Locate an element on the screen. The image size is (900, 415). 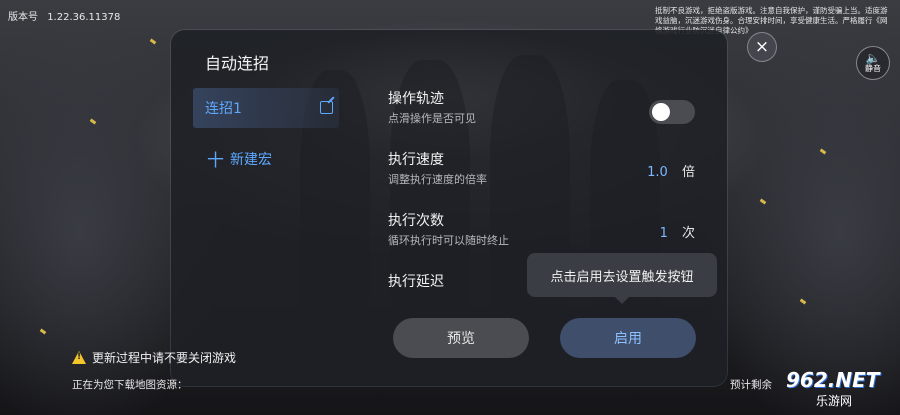
version-info: 版本号 1.22.36.11378 is located at coordinates (67, 15).